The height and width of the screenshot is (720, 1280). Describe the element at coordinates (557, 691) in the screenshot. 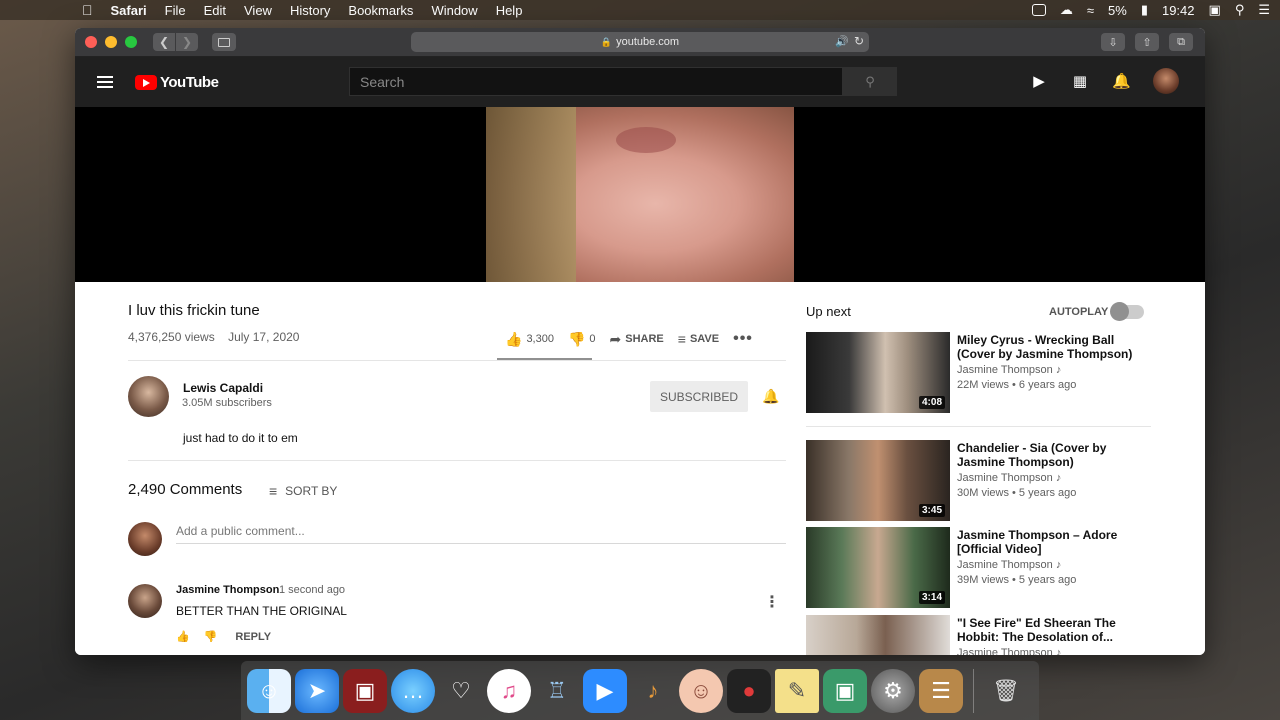

I see `sequel-pro-icon: ♖` at that location.